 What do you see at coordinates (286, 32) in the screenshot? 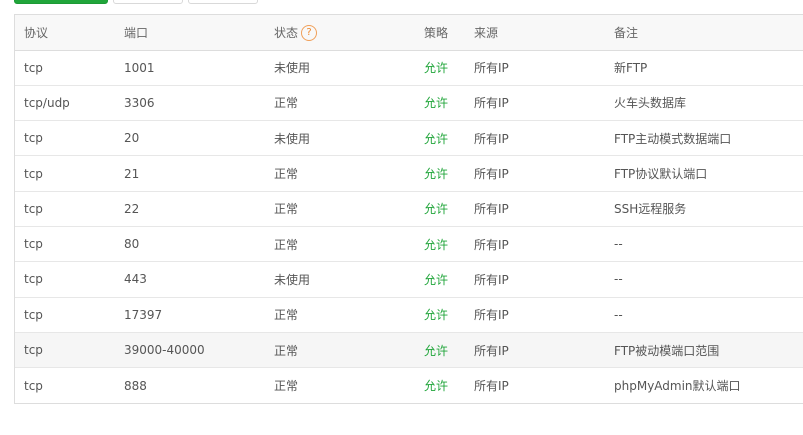
I see `header-status-label: 状态` at bounding box center [286, 32].